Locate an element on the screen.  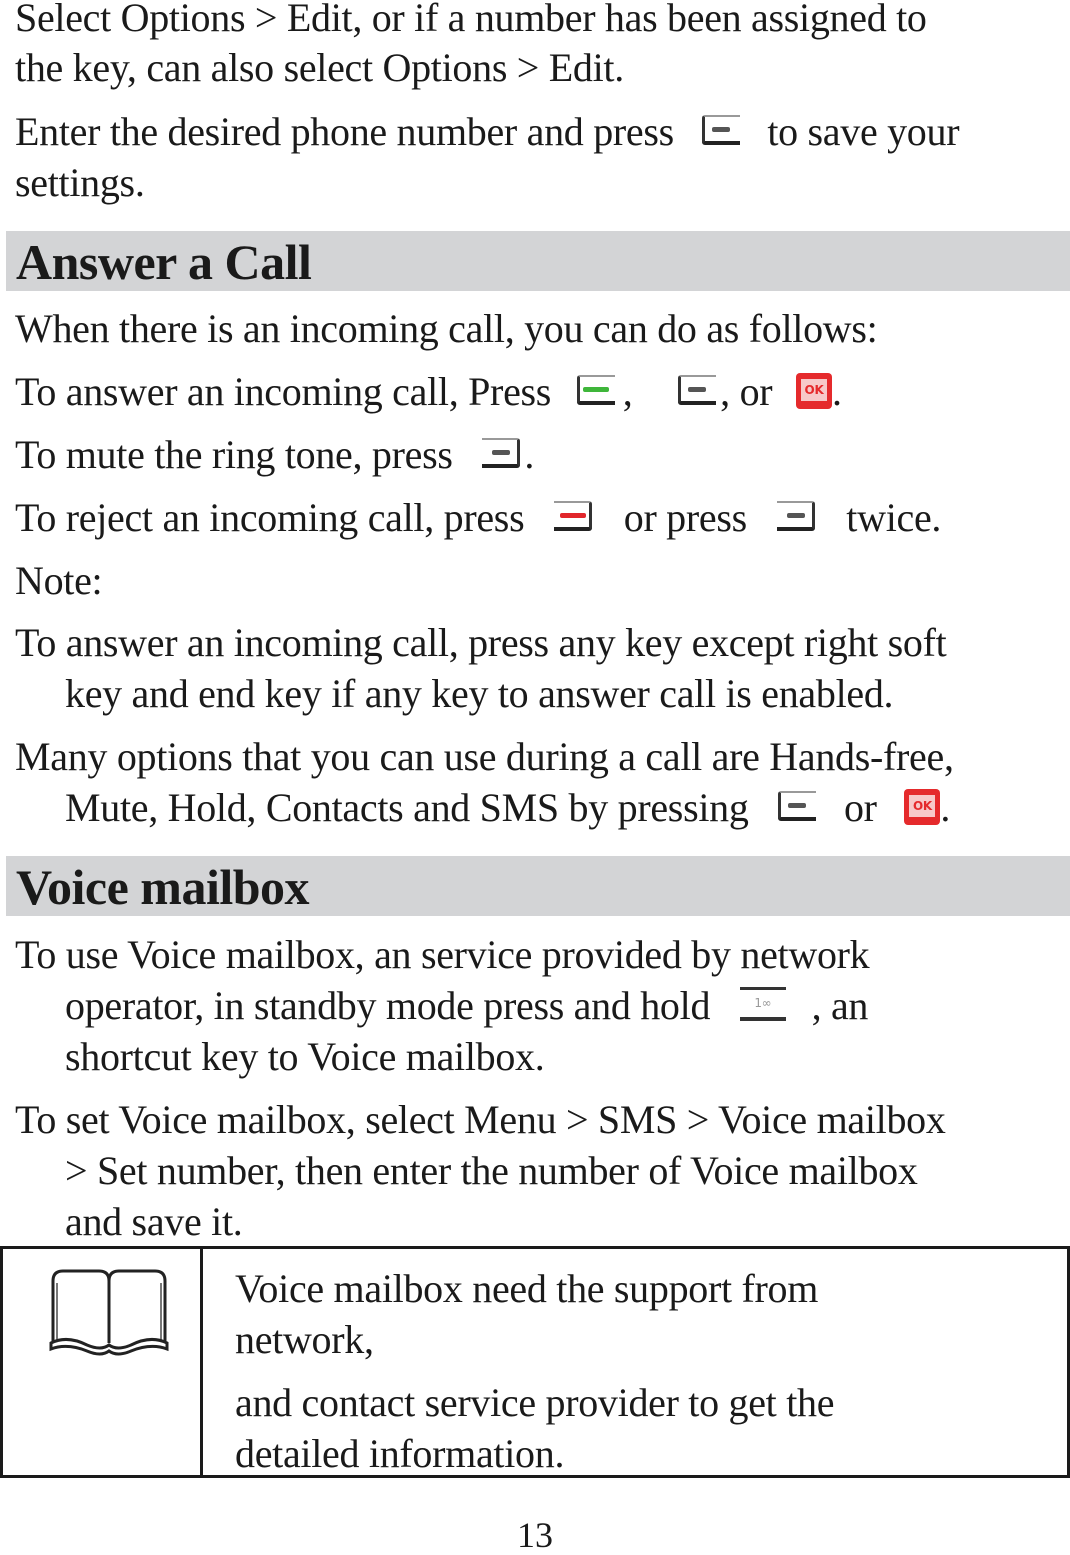
book-icon is located at coordinates (109, 1312).